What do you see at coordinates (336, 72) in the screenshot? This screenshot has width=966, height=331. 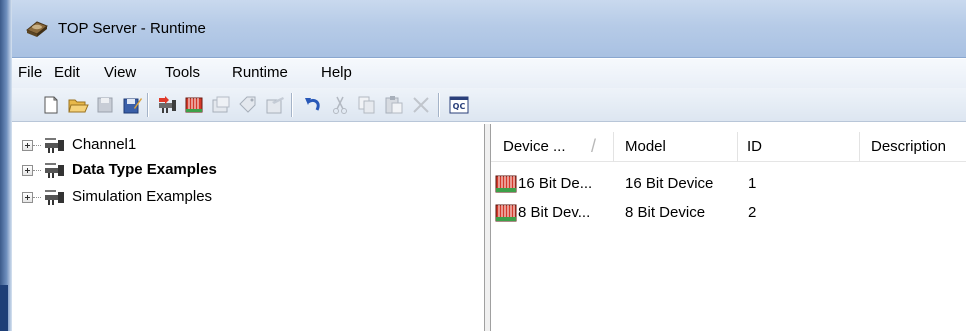 I see `menu-help: Help` at bounding box center [336, 72].